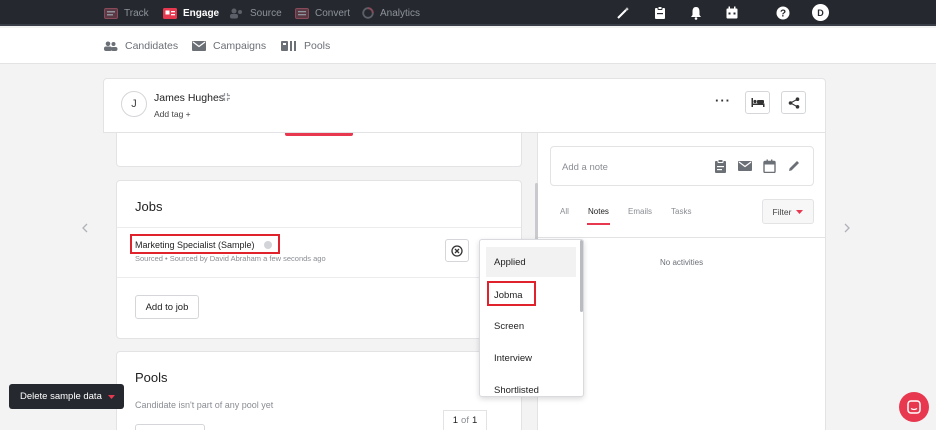  I want to click on track-icon, so click(111, 13).